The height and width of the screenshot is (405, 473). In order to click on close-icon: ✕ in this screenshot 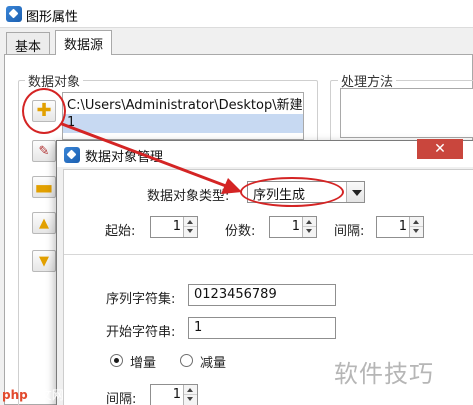, I will do `click(440, 149)`.